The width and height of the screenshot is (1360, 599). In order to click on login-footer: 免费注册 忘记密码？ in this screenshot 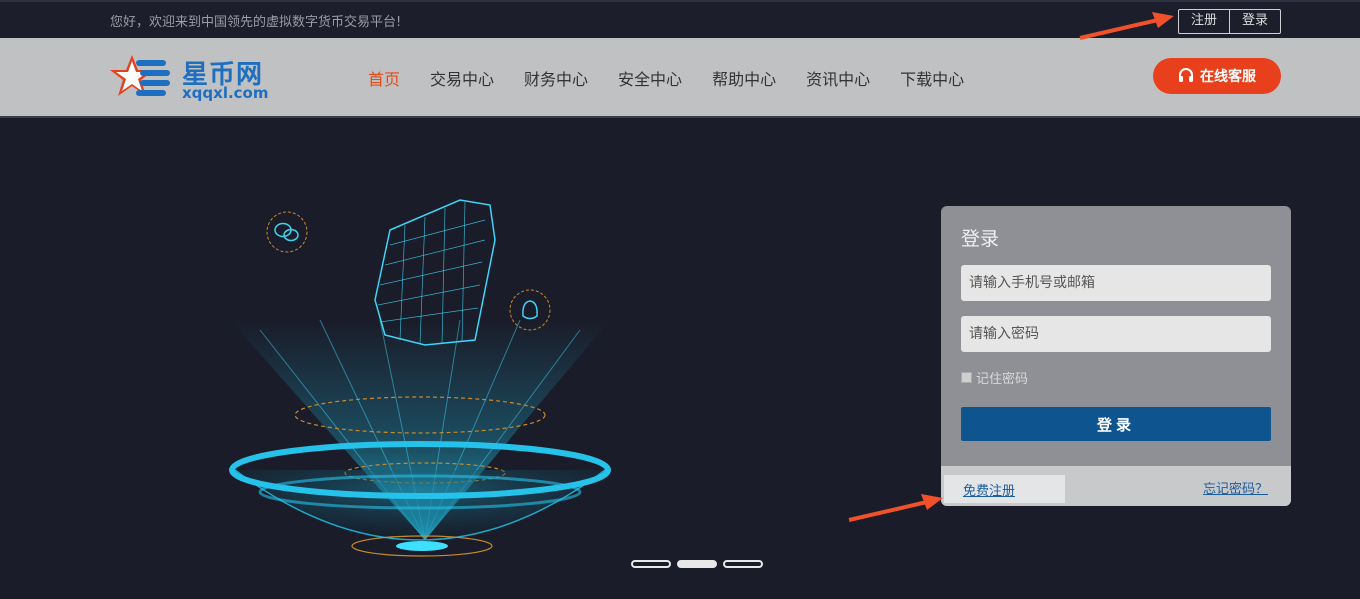, I will do `click(1116, 486)`.